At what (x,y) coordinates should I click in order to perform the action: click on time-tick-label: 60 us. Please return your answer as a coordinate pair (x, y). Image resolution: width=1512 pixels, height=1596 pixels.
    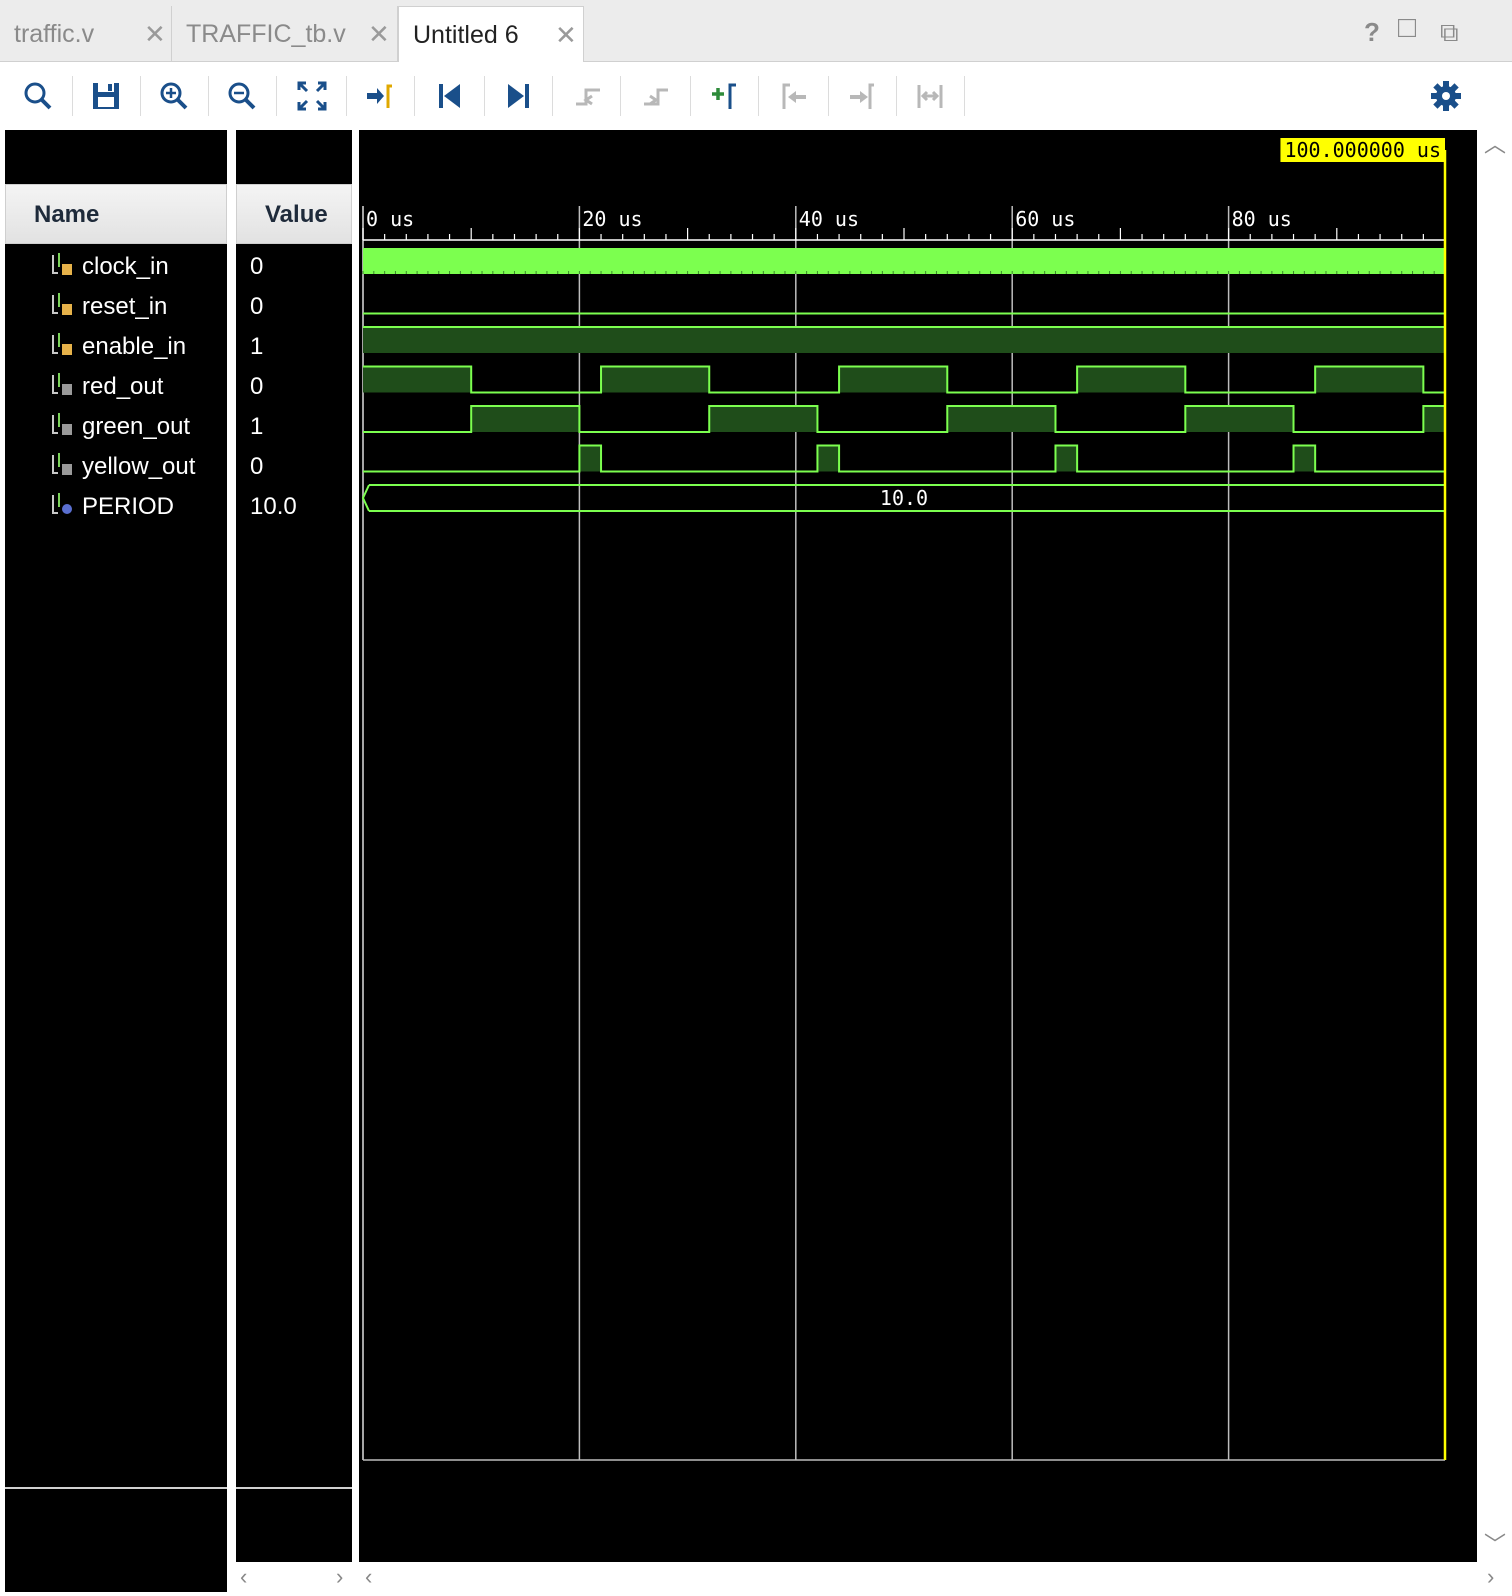
    Looking at the image, I should click on (1045, 219).